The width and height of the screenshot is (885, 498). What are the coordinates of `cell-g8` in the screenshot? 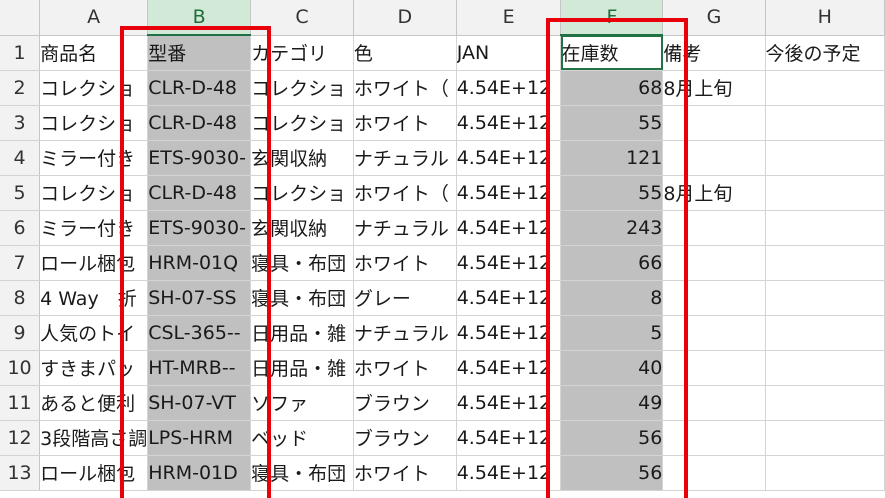 It's located at (714, 298).